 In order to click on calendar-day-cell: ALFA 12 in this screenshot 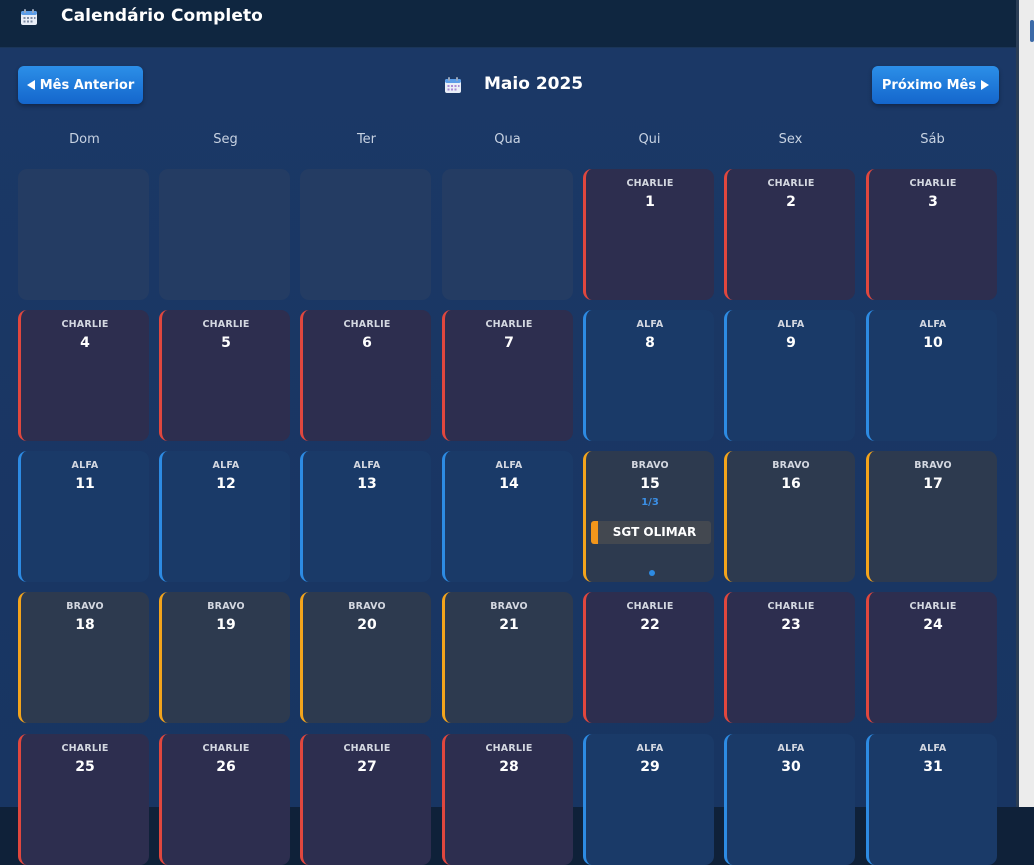, I will do `click(224, 516)`.